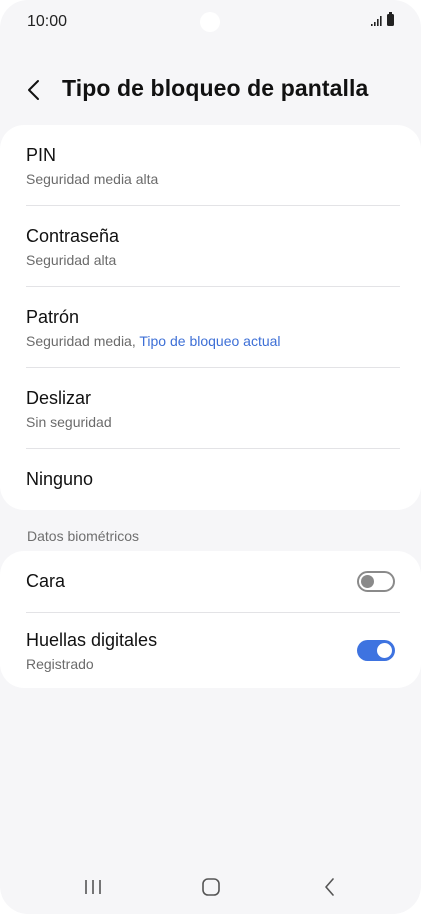  I want to click on option-none: Ninguno, so click(210, 479).